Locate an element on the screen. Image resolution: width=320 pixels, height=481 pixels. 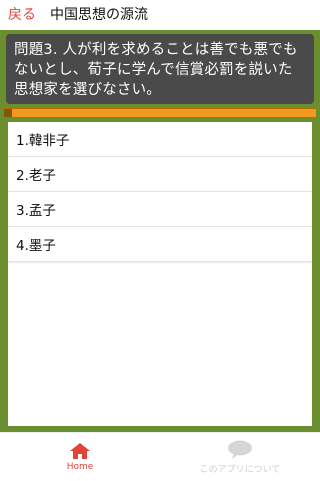
answer-option-1: 1.韓非子 is located at coordinates (160, 139).